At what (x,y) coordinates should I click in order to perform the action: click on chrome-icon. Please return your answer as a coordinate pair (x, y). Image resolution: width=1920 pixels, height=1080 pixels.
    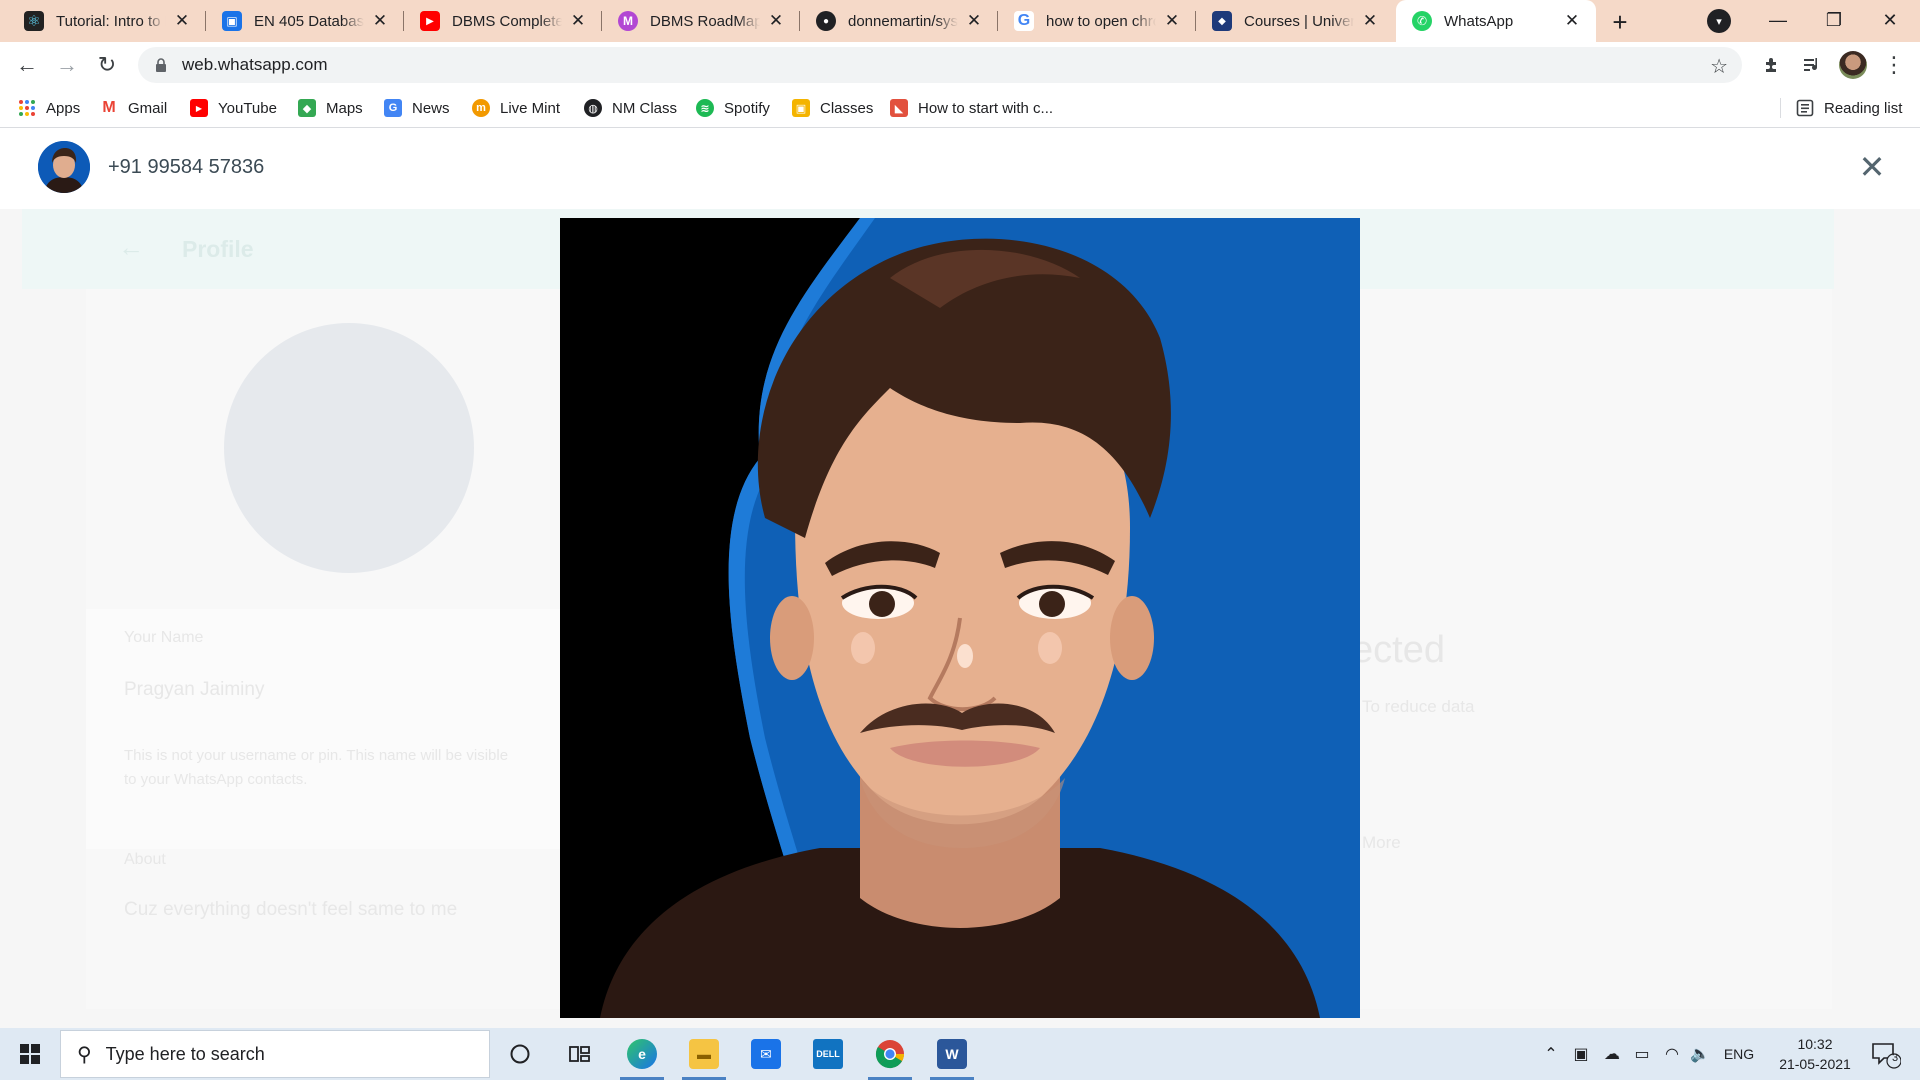
    Looking at the image, I should click on (890, 1054).